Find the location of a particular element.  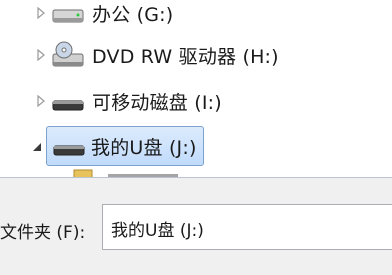

tree-item-label: DVD RW 驱动器 (H:) is located at coordinates (185, 56).